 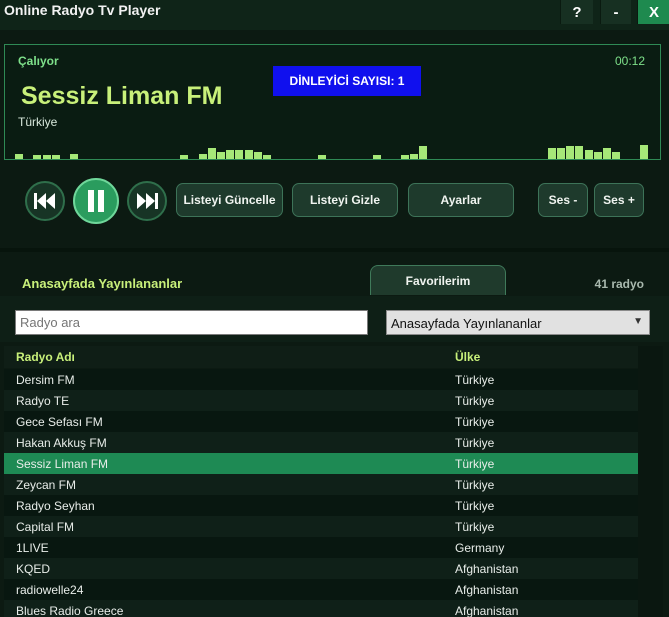 I want to click on skip-forward-icon, so click(x=147, y=201).